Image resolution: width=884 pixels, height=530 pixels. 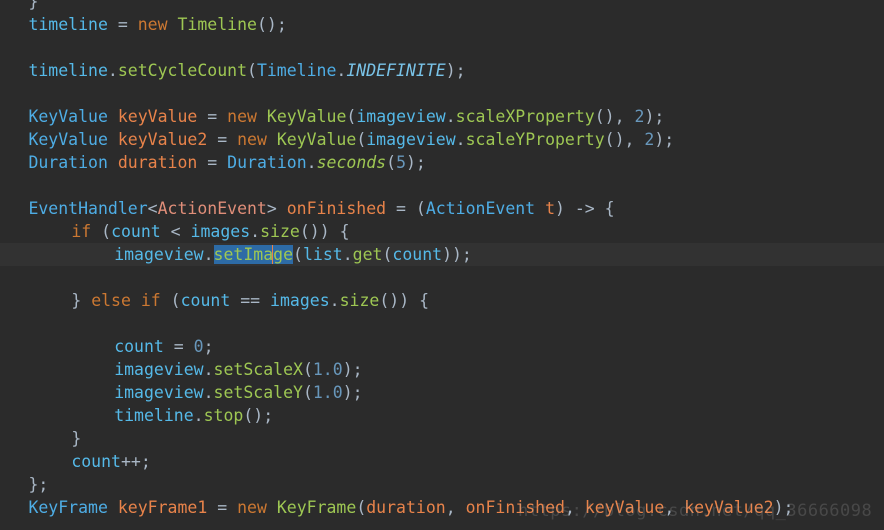 What do you see at coordinates (271, 24) in the screenshot?
I see `code-token: ();` at bounding box center [271, 24].